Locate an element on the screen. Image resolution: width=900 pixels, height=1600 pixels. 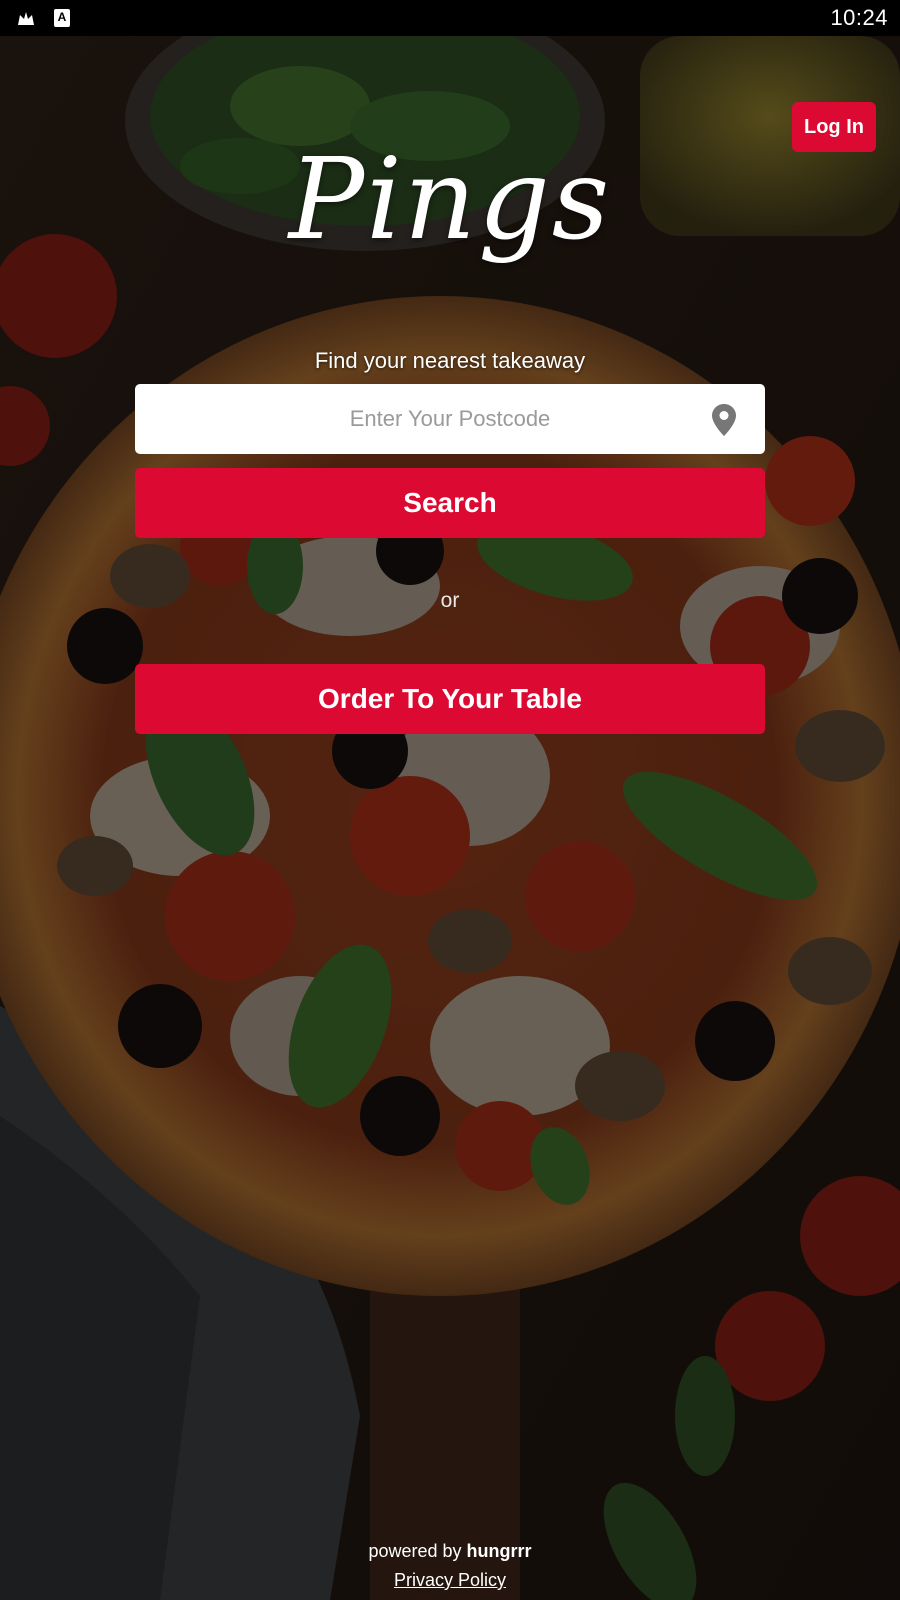
map-pin-icon is located at coordinates (724, 420).